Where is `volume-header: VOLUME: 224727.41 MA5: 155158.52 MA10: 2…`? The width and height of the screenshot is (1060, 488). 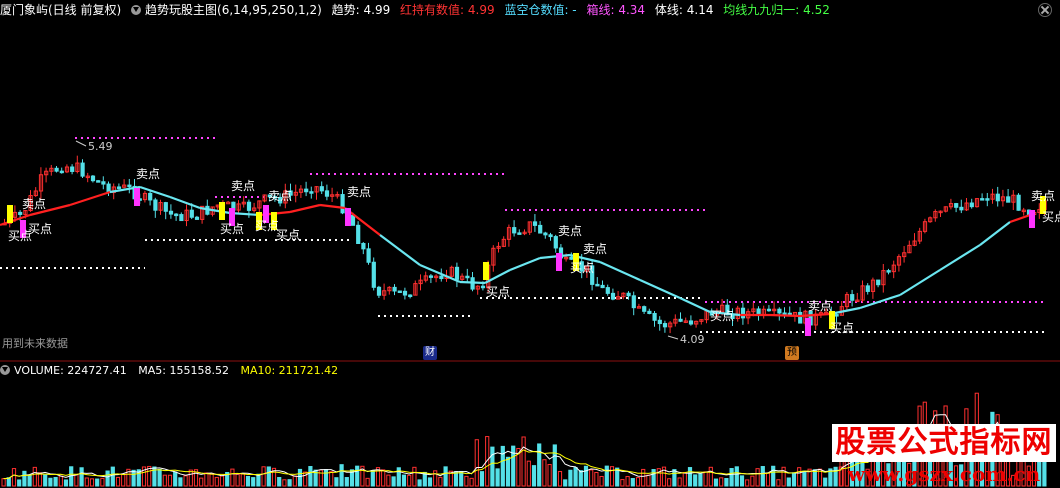
volume-header: VOLUME: 224727.41 MA5: 155158.52 MA10: 2… is located at coordinates (350, 371).